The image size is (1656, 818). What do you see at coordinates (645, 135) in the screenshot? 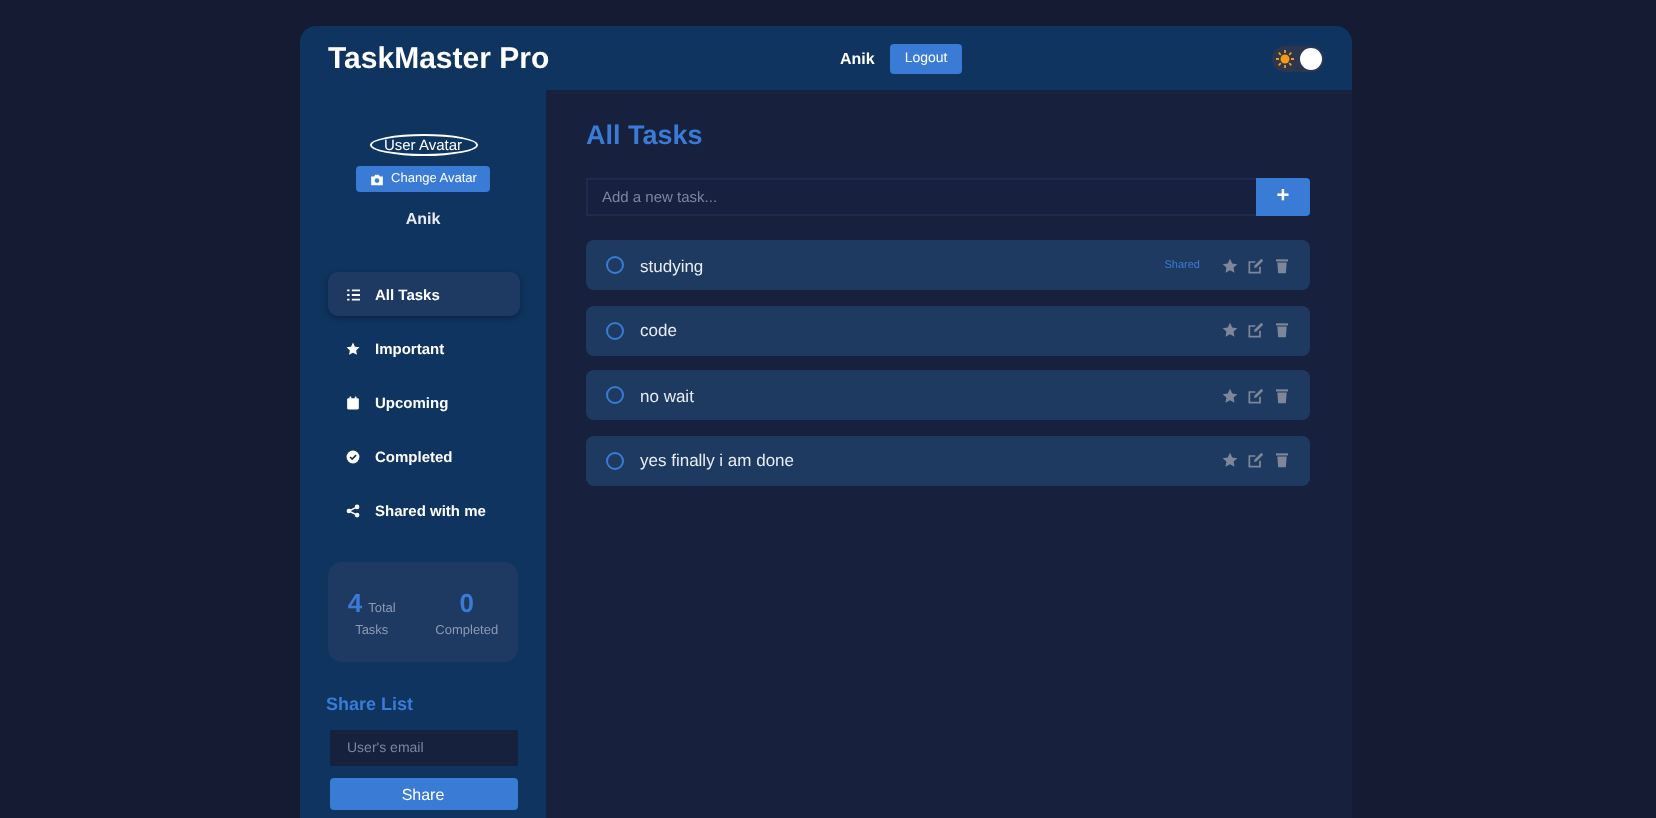
I see `page-title: All Tasks` at bounding box center [645, 135].